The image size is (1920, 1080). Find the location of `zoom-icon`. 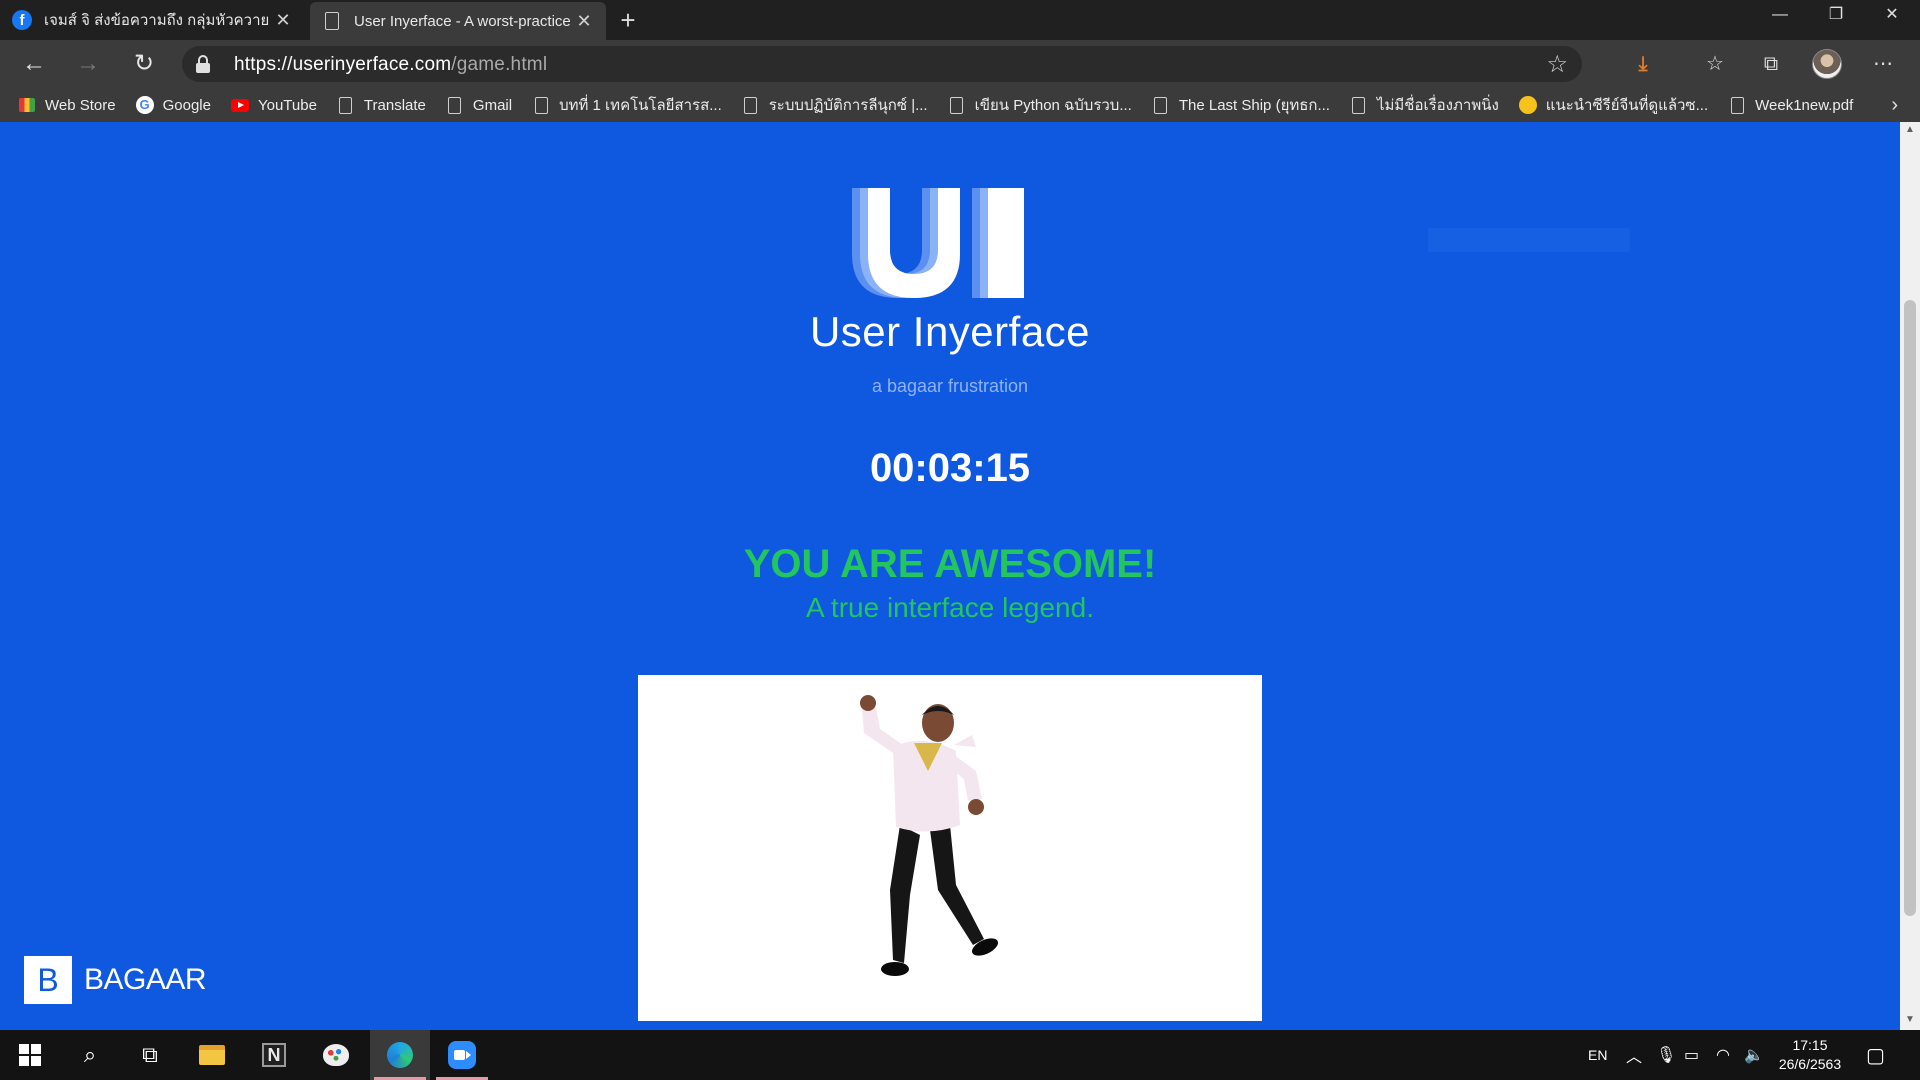

zoom-icon is located at coordinates (462, 1055).